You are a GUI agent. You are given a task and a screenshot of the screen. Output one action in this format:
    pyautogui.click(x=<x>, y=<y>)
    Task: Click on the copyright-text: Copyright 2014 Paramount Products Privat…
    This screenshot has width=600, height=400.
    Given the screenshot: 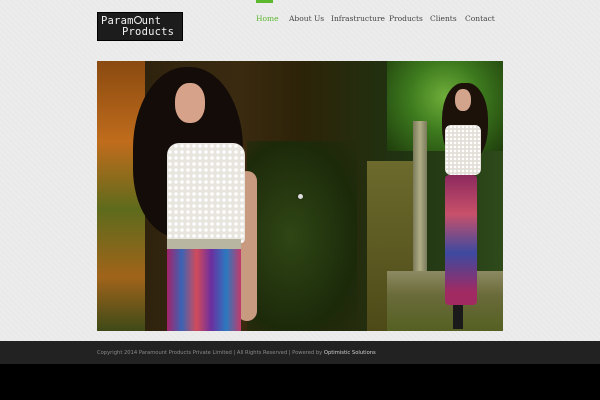 What is the action you would take?
    pyautogui.click(x=210, y=353)
    